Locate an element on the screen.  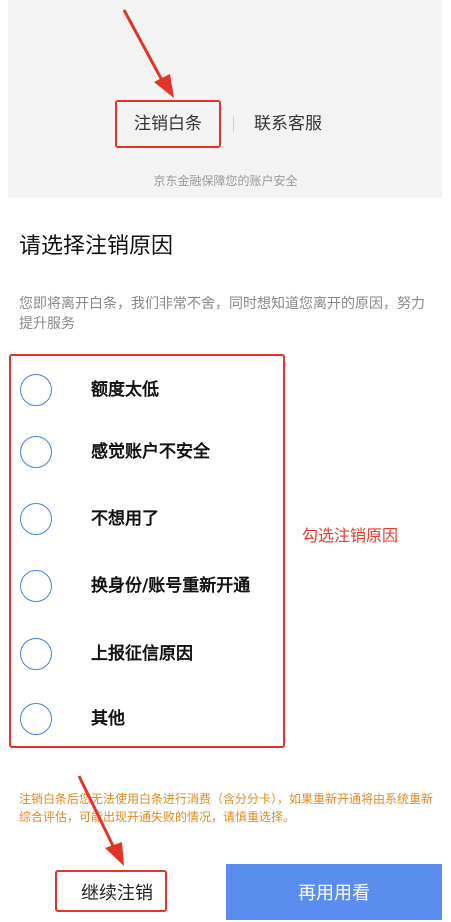
intro-text: 您即将离开白条，我们非常不舍，同时想知道您离开的原因，努力提升服务 is located at coordinates (222, 314).